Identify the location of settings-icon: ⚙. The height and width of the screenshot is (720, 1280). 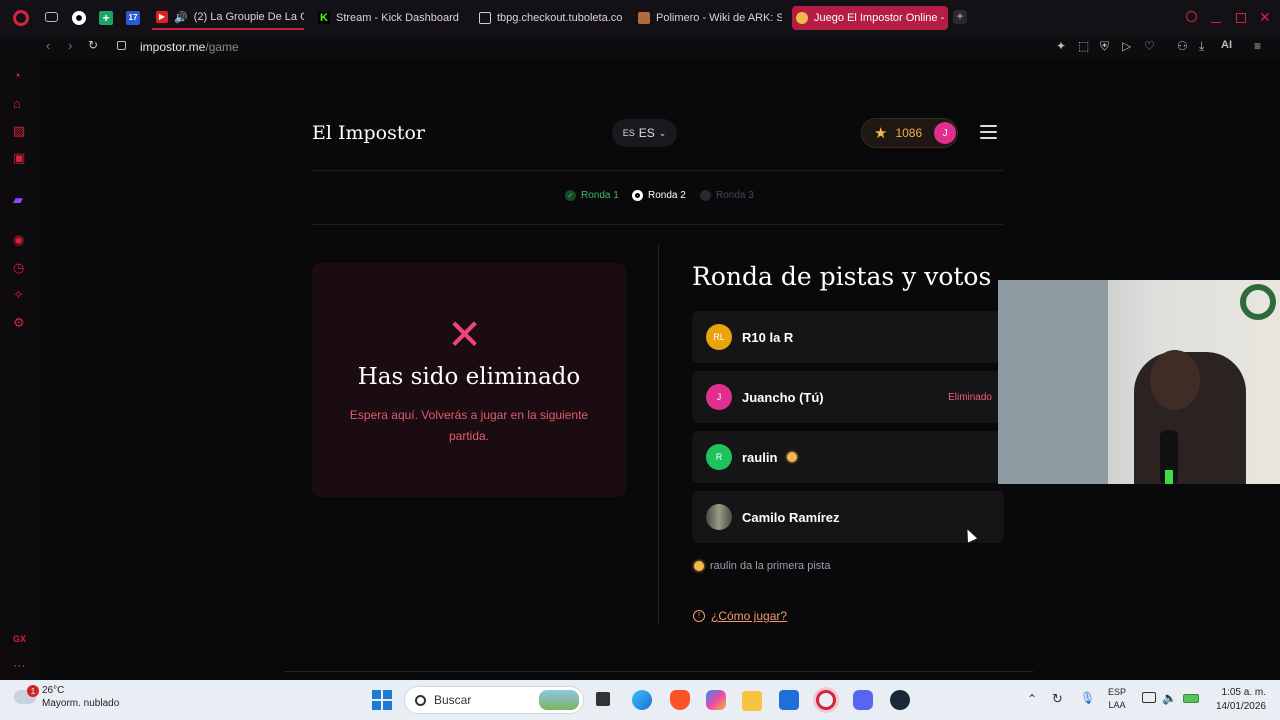
(19, 323).